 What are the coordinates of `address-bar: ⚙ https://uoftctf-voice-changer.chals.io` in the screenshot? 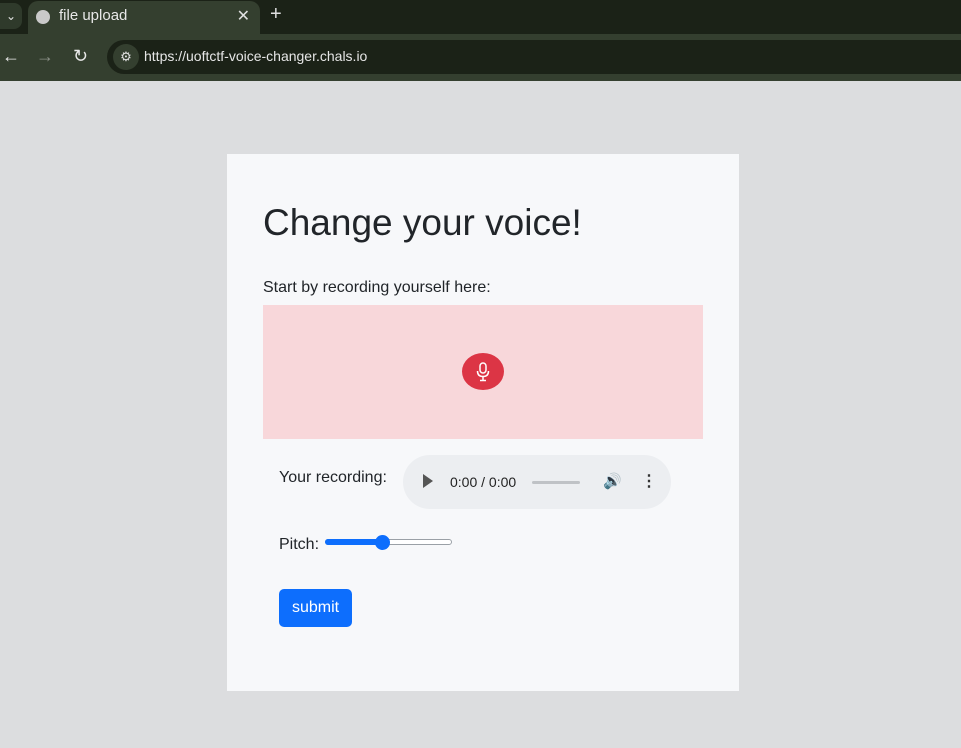 It's located at (534, 57).